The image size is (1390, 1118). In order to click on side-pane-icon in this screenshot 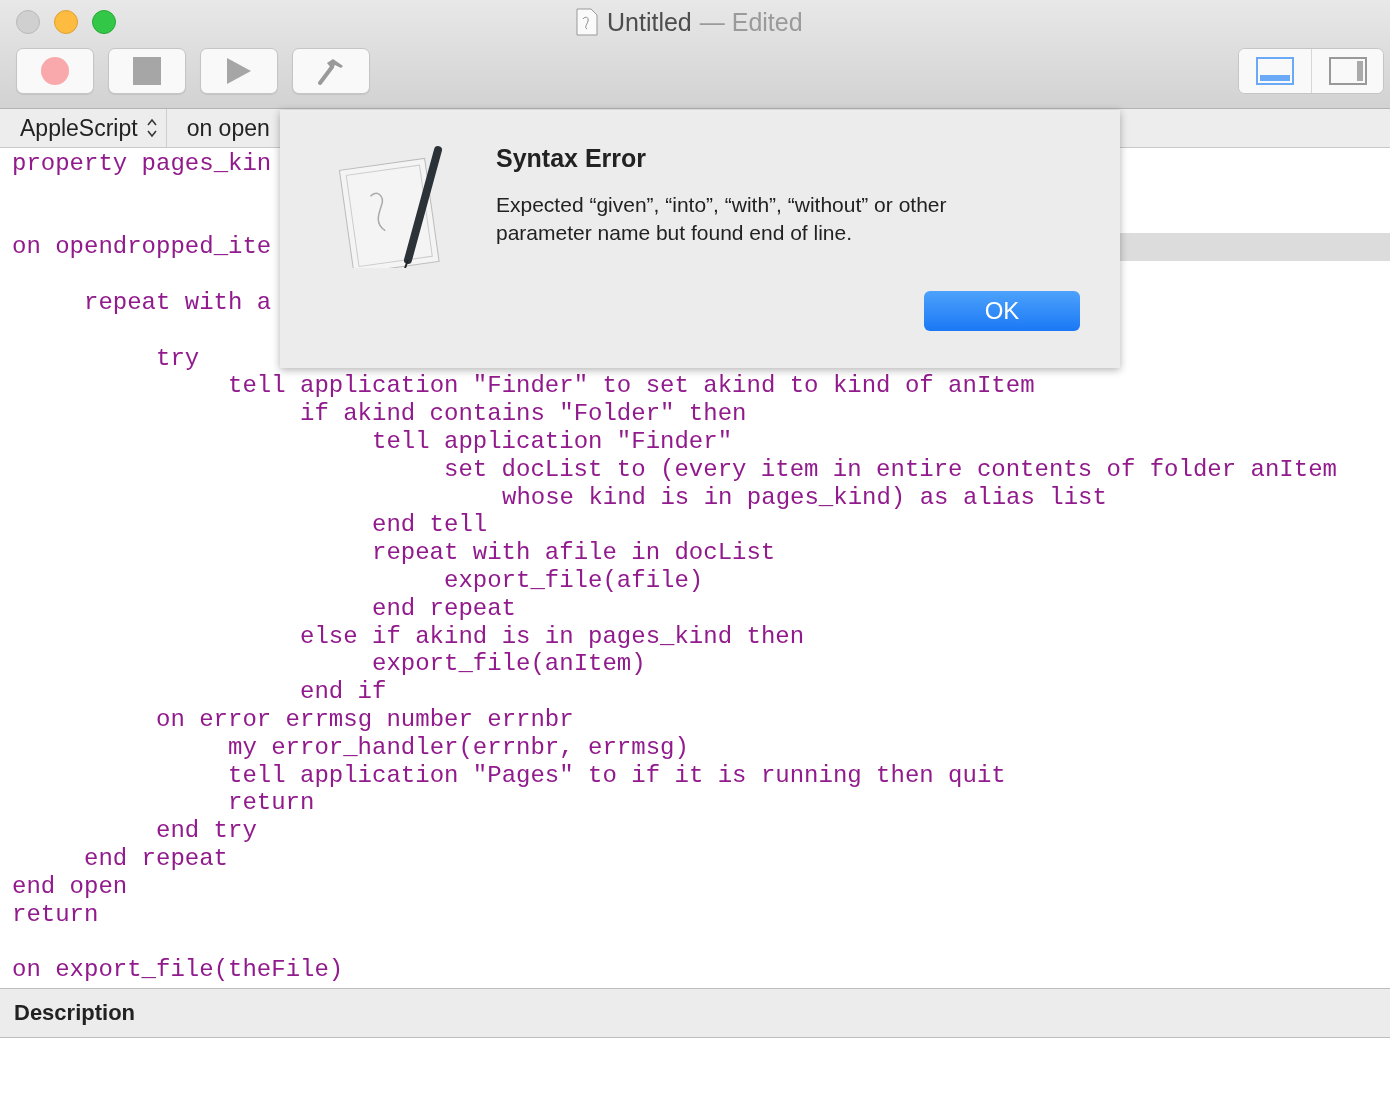, I will do `click(1347, 71)`.